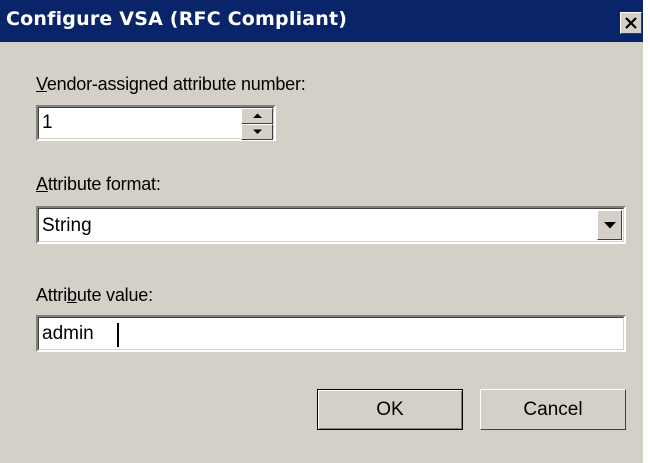 The width and height of the screenshot is (650, 463). I want to click on attribute-format-label: Attribute format:, so click(98, 184).